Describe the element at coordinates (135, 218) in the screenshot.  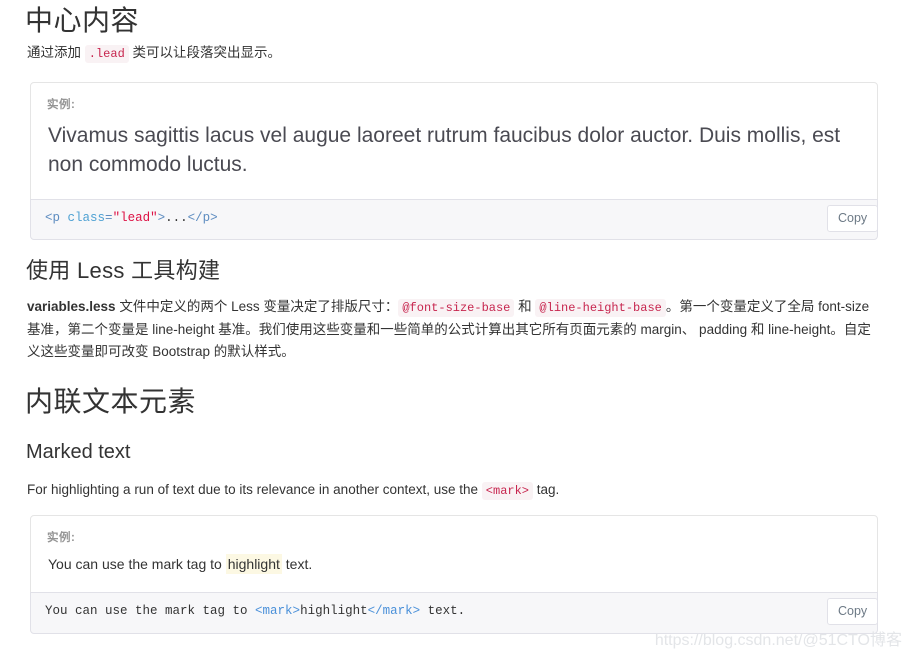
I see `code-token-value: "lead"` at that location.